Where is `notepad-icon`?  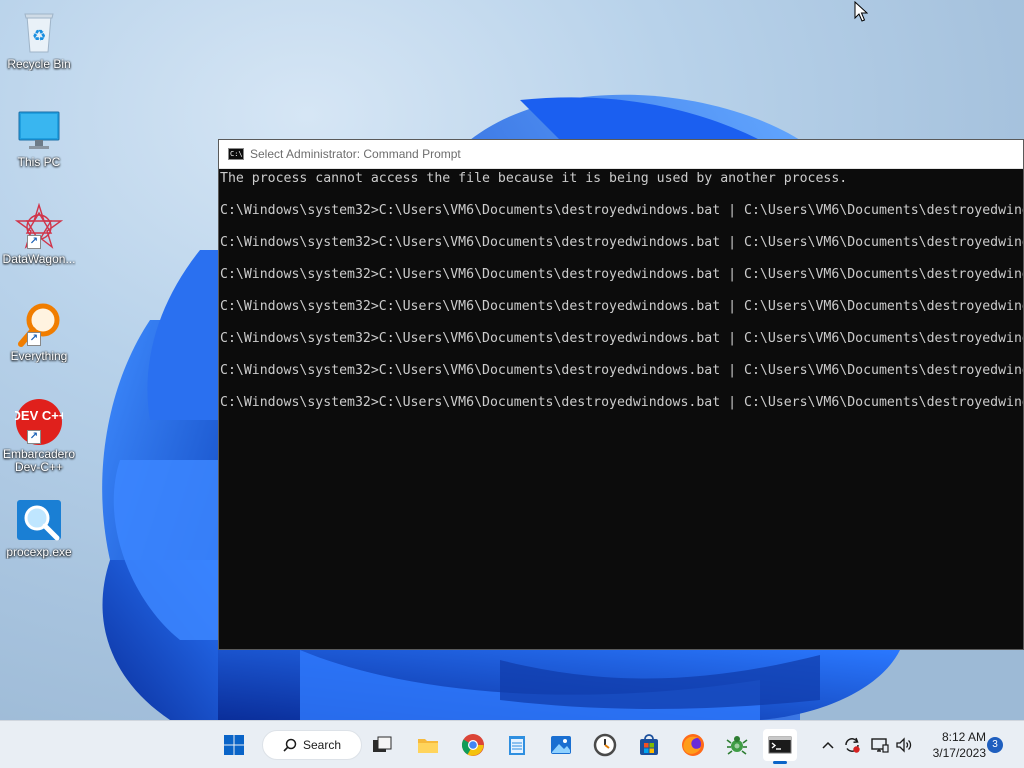 notepad-icon is located at coordinates (517, 745).